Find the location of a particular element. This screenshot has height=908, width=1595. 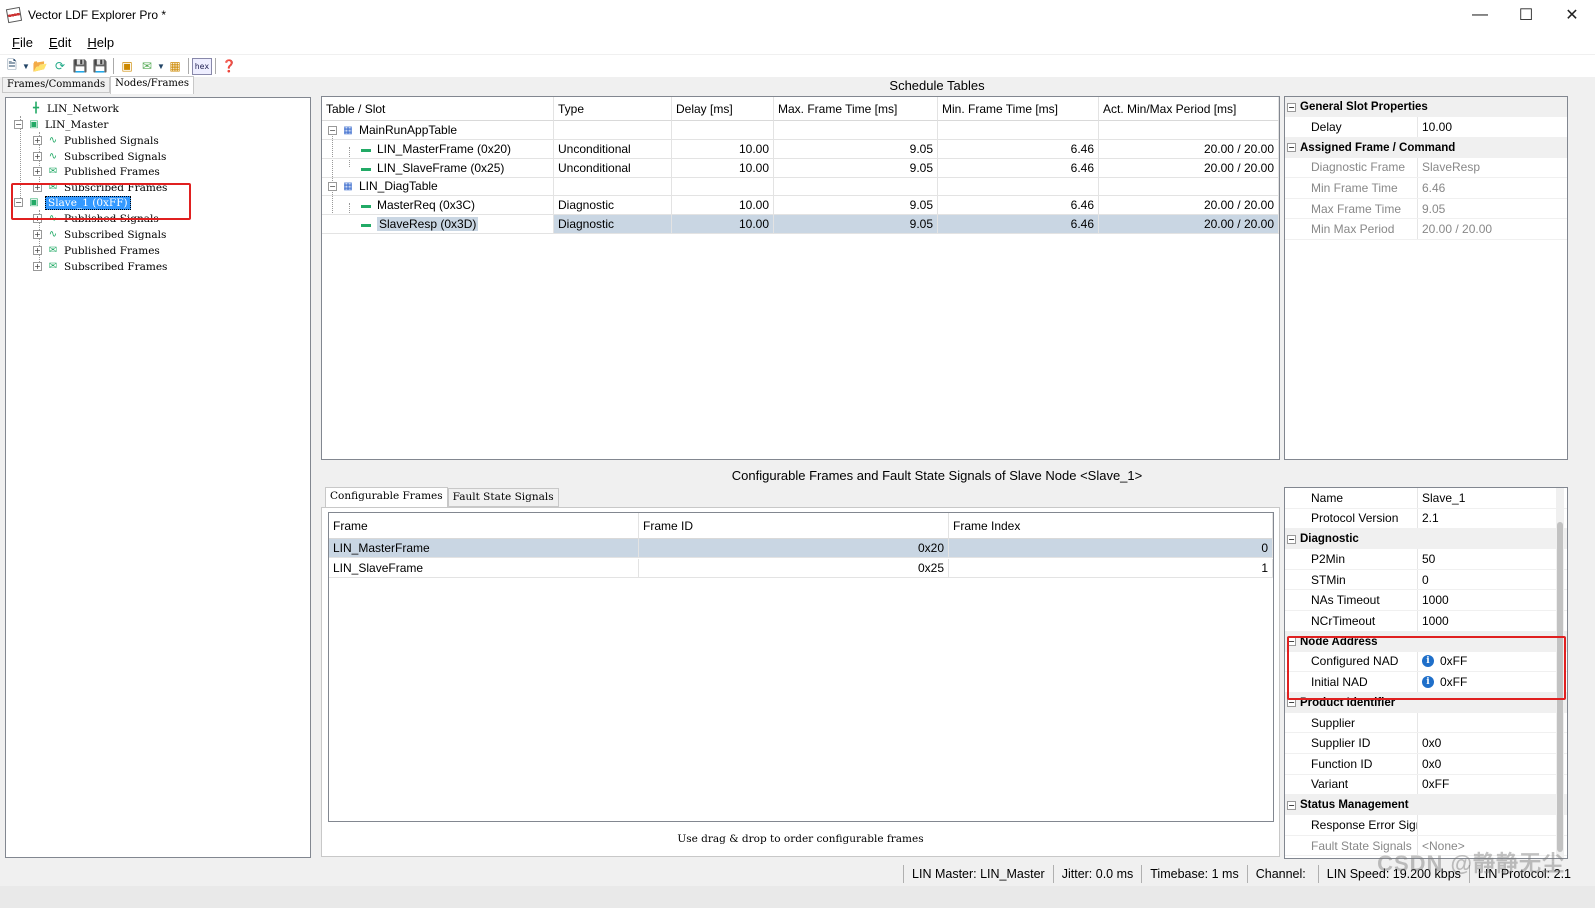

column-header: Act. Min/Max Period [ms] is located at coordinates (1189, 109).